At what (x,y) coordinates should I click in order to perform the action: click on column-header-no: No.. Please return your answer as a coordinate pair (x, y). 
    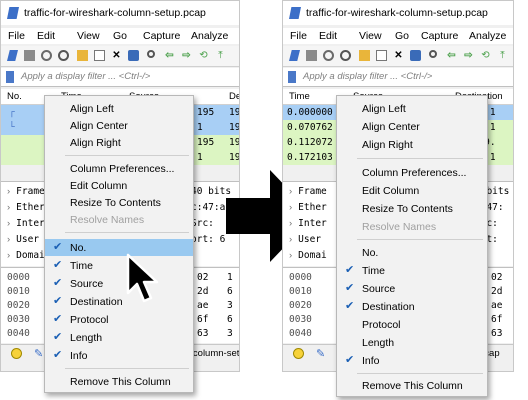
    Looking at the image, I should click on (14, 96).